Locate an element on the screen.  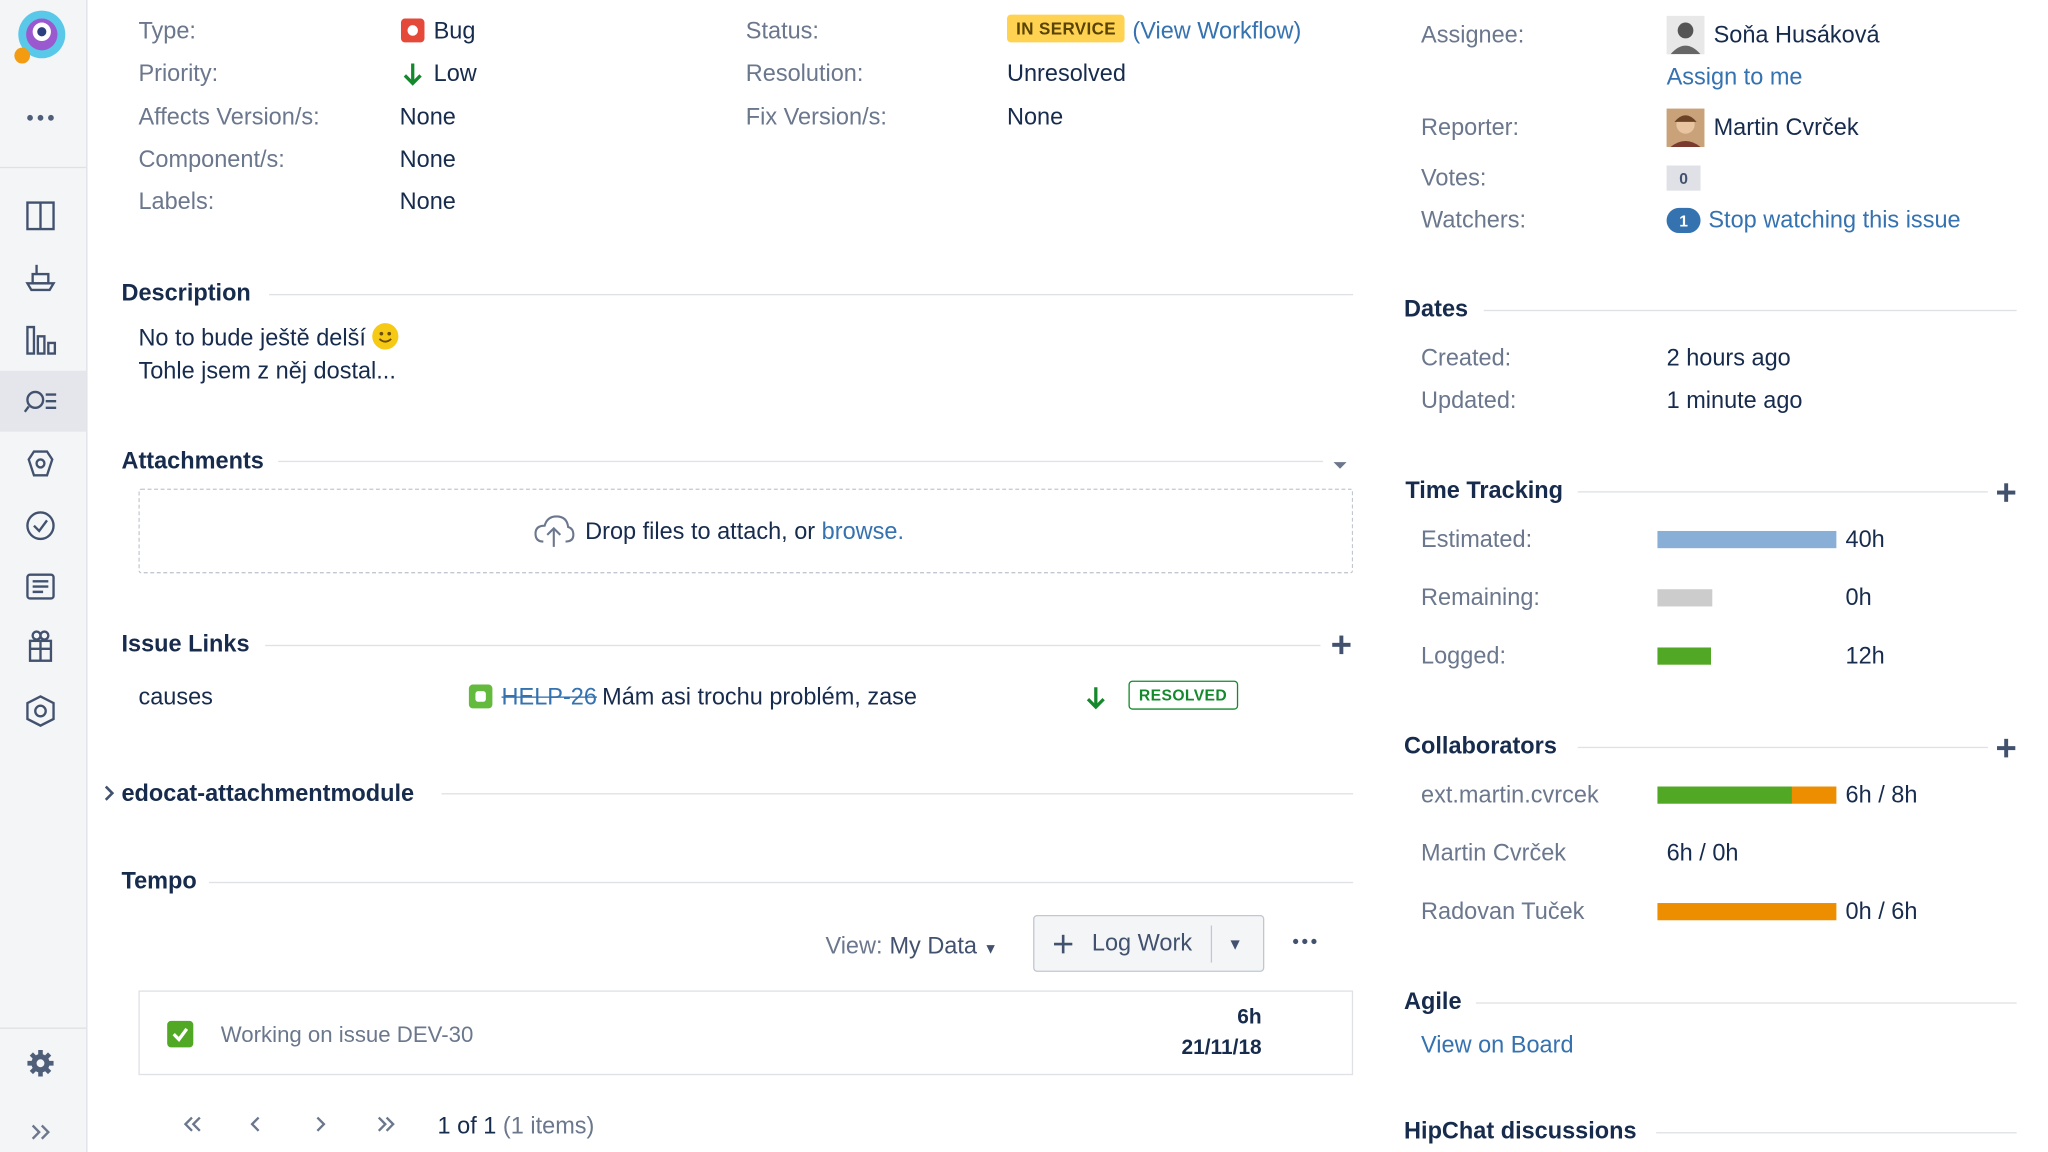
estimated-label: Estimated: is located at coordinates (1477, 539).